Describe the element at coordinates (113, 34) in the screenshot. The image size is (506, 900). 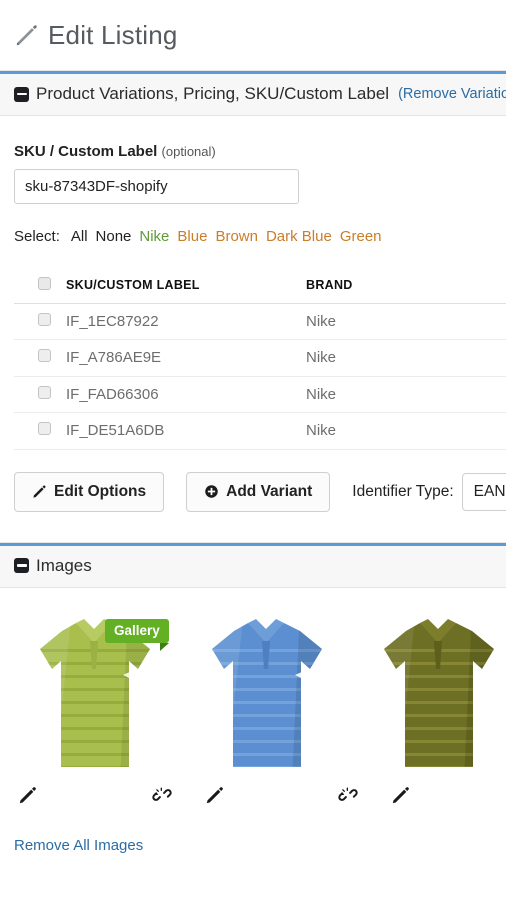
I see `page-title: Edit Listing` at that location.